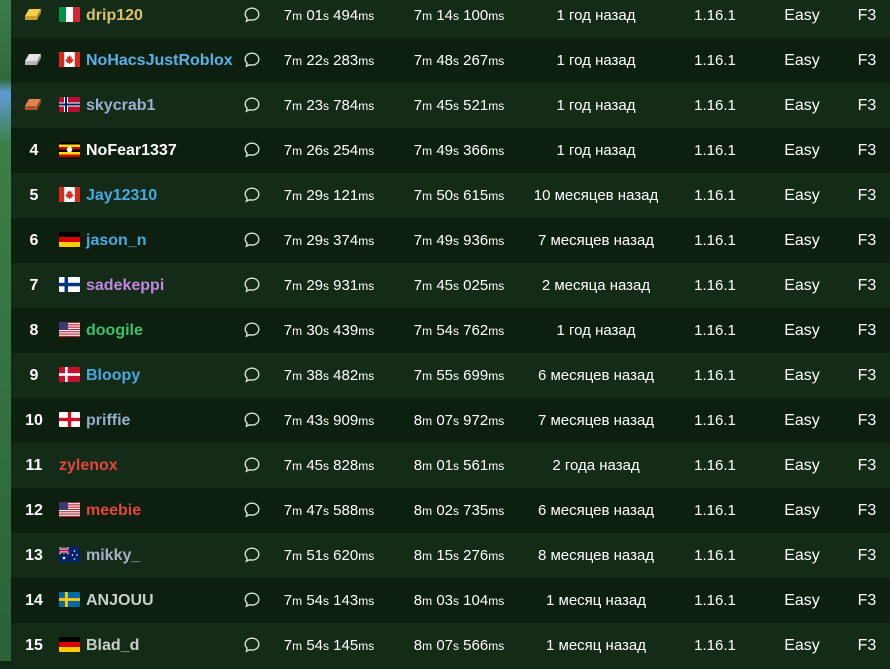 Image resolution: width=890 pixels, height=669 pixels. Describe the element at coordinates (346, 285) in the screenshot. I see `time-number: 931` at that location.